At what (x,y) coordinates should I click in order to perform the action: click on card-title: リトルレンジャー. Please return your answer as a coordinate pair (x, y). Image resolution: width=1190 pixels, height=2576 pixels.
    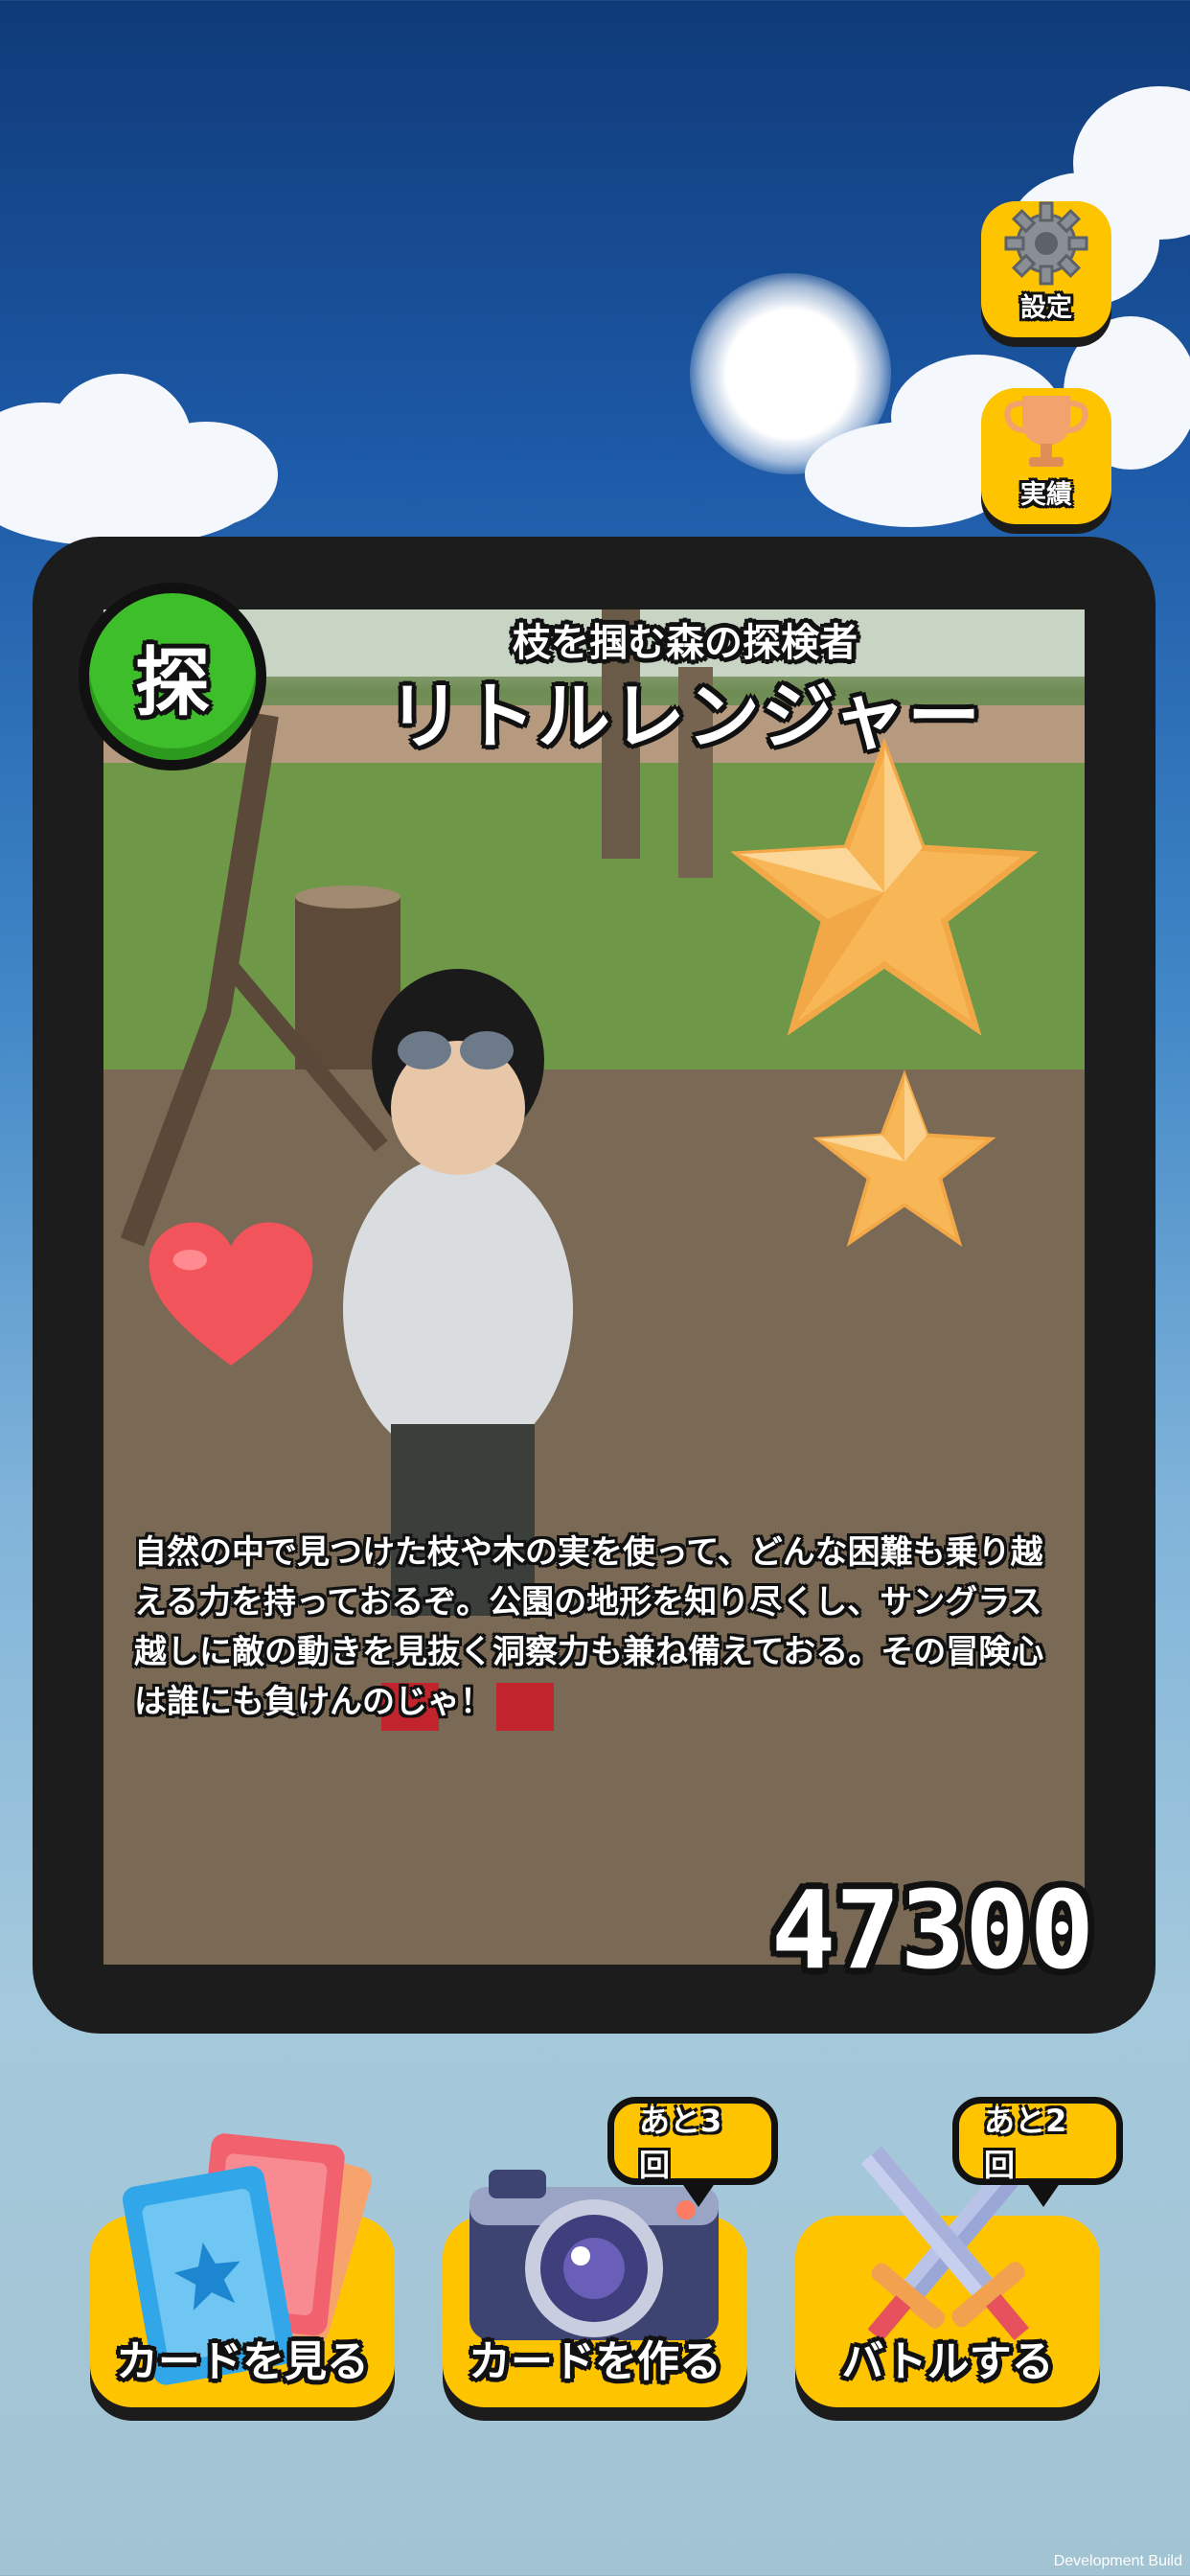
    Looking at the image, I should click on (685, 716).